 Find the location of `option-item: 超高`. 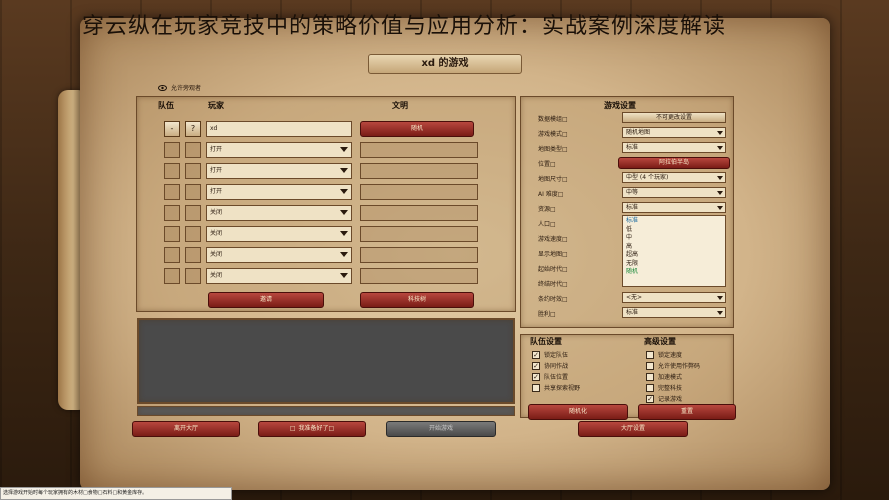

option-item: 超高 is located at coordinates (674, 255).